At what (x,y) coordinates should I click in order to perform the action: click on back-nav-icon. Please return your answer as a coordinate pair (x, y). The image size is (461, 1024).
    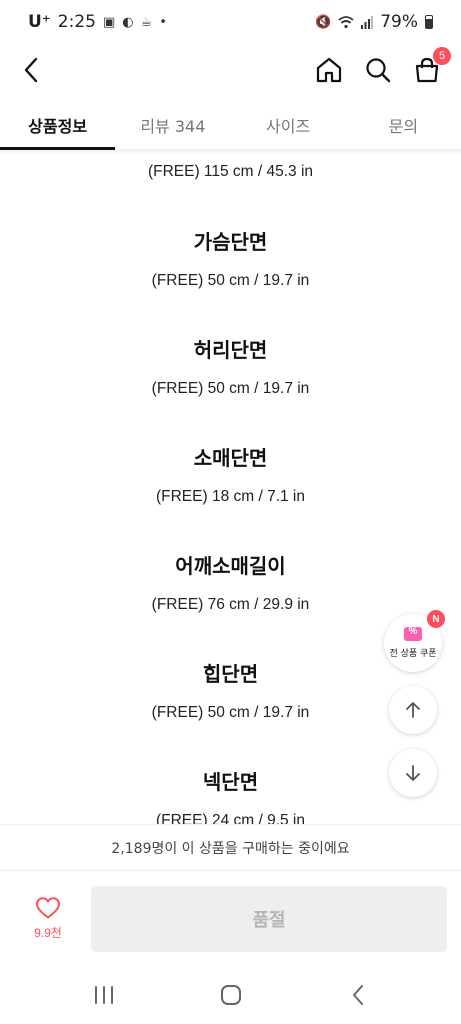
    Looking at the image, I should click on (357, 995).